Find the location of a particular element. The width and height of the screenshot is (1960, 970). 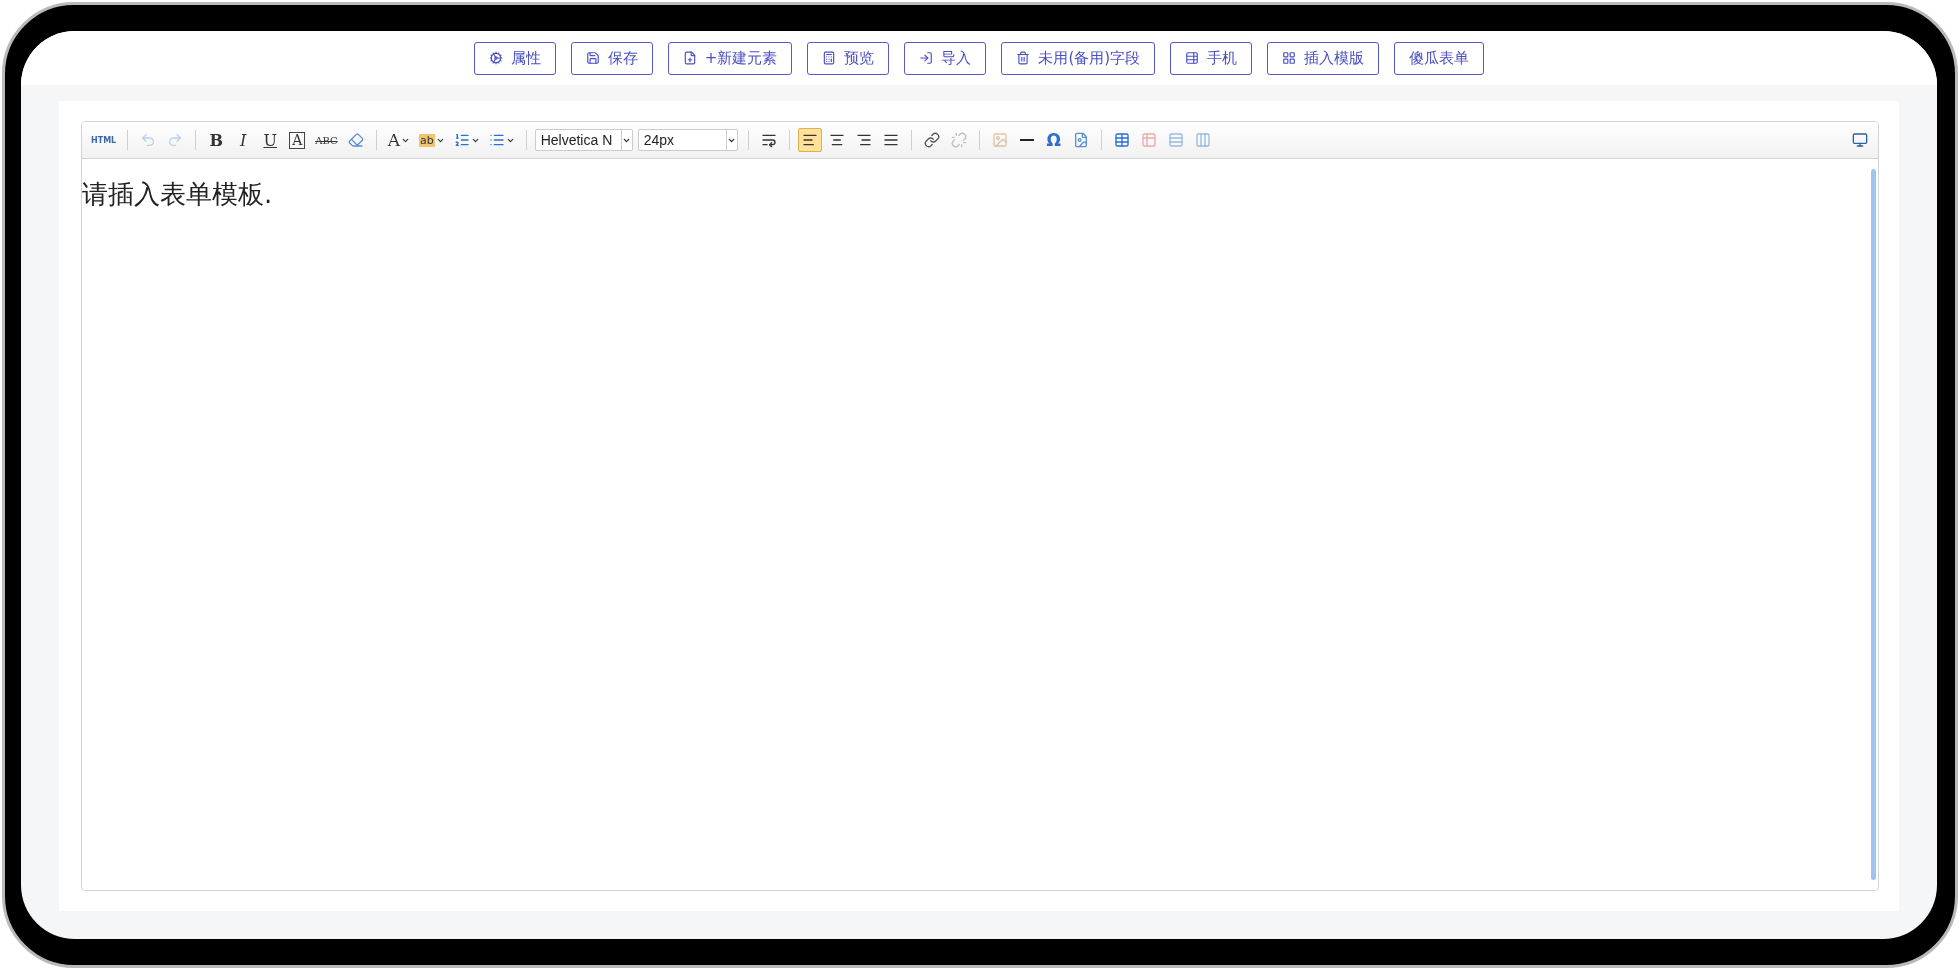

document-image-icon is located at coordinates (1080, 140).